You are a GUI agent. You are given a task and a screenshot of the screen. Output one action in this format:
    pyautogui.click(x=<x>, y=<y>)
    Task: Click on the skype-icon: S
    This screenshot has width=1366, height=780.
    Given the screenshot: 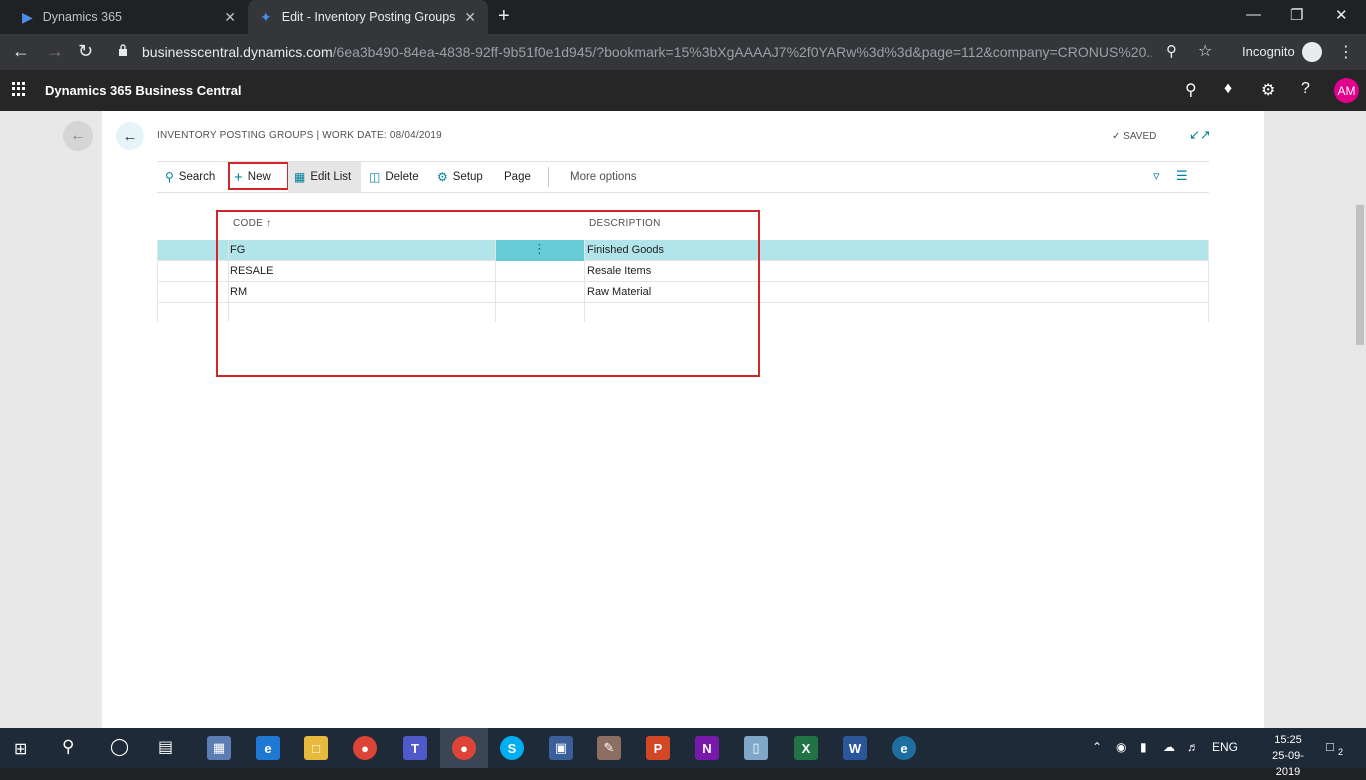 What is the action you would take?
    pyautogui.click(x=512, y=748)
    